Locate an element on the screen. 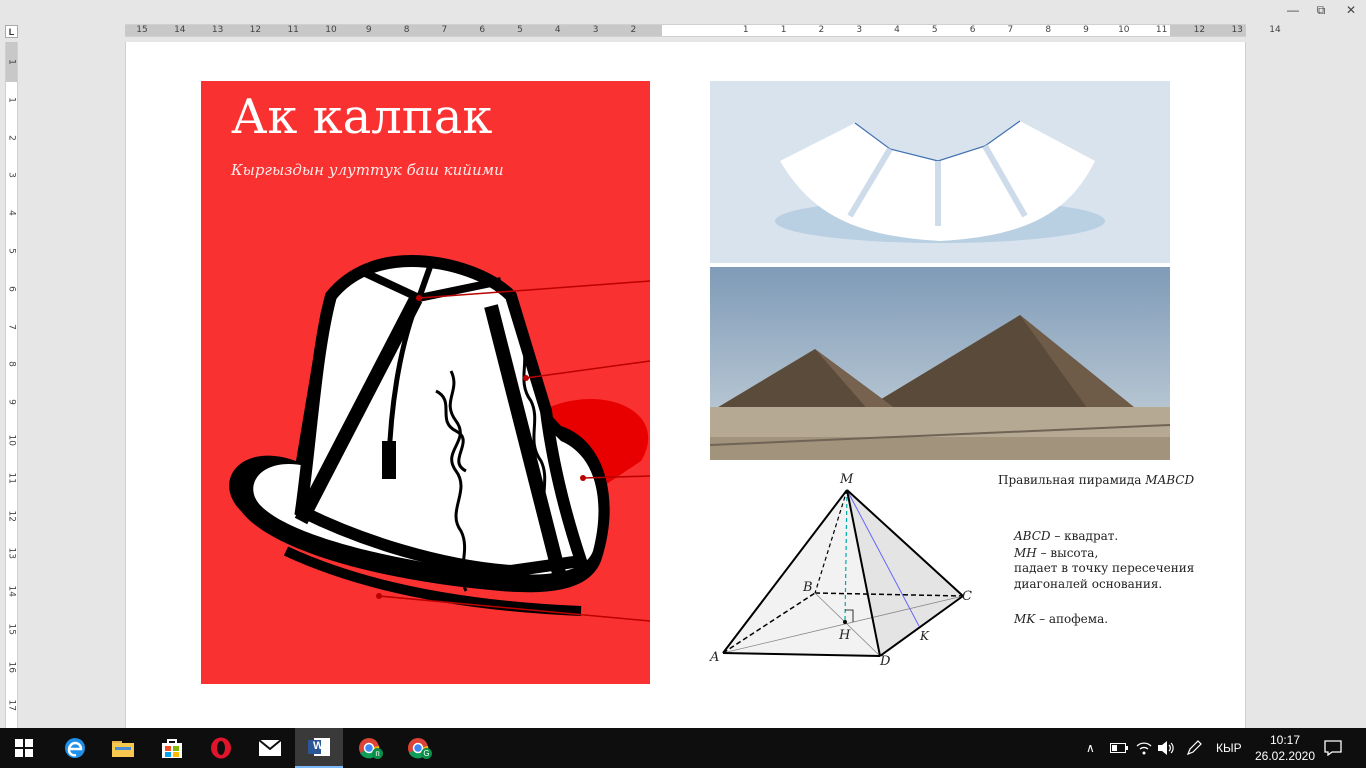  notifications-button is located at coordinates (1333, 748).